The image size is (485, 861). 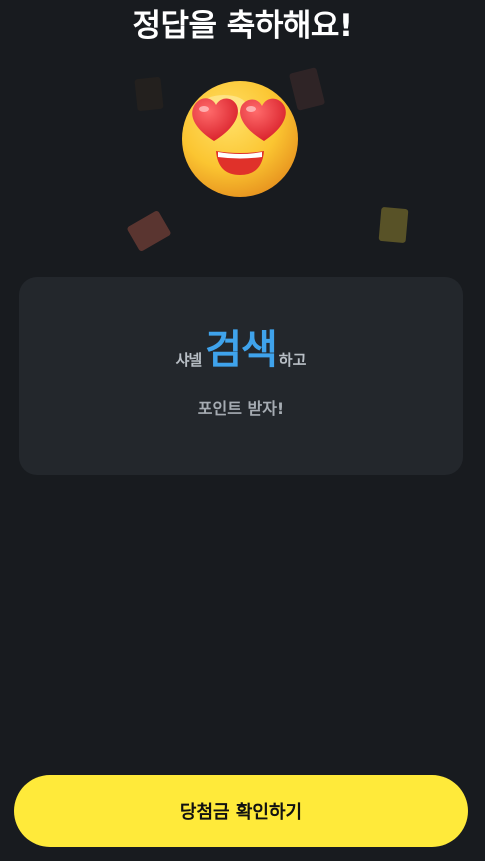 I want to click on heart-eyes-face-icon, so click(x=240, y=139).